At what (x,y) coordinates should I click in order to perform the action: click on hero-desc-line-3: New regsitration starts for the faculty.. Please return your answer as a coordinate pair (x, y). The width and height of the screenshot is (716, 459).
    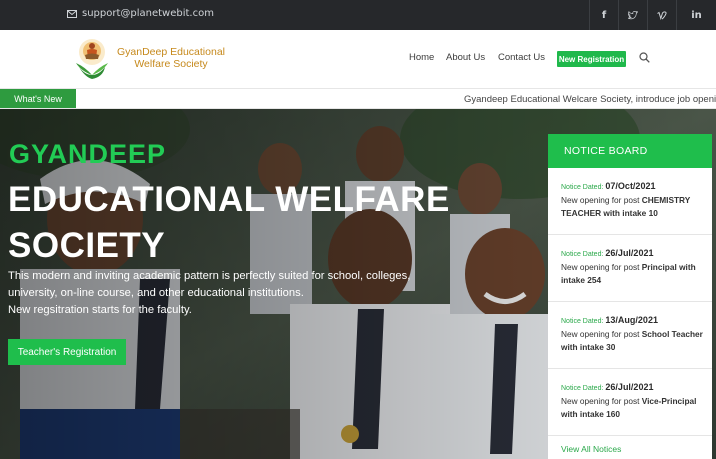
    Looking at the image, I should click on (100, 310).